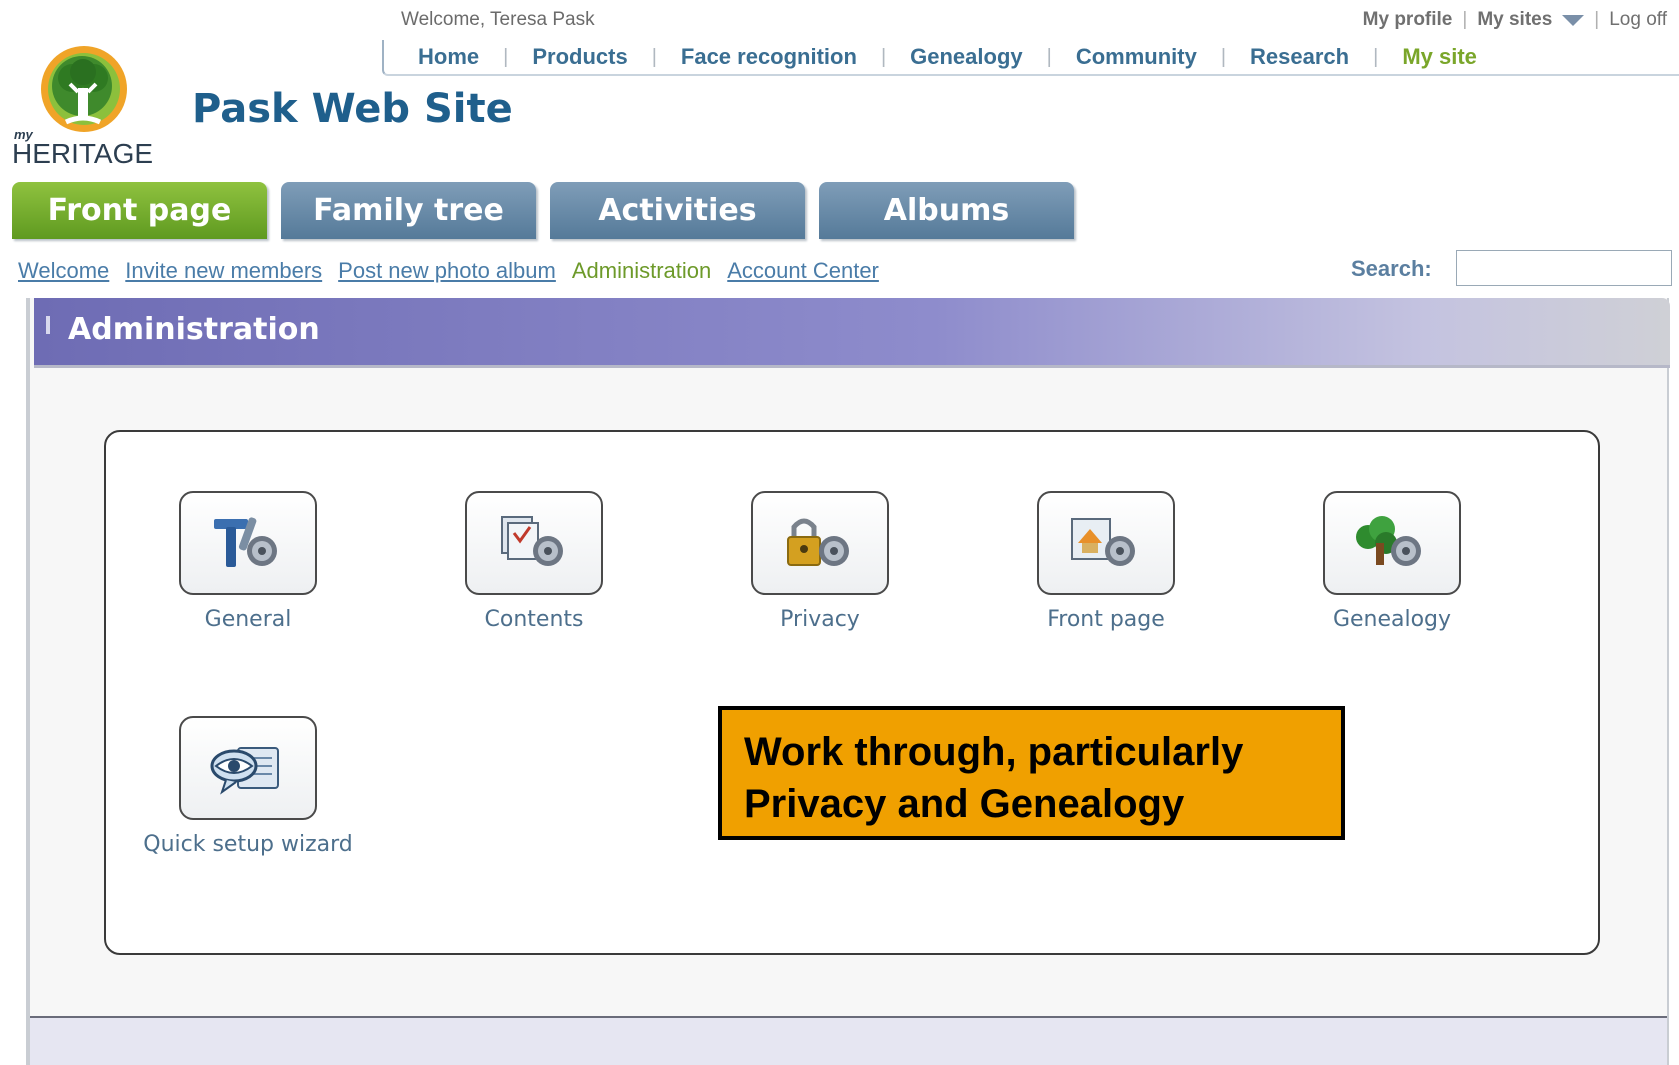 Image resolution: width=1679 pixels, height=1065 pixels. I want to click on utility-links: My profile | My sites | Log off, so click(1515, 20).